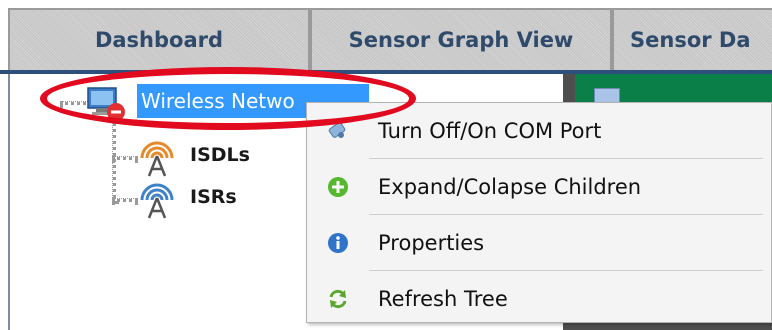  I want to click on menu-item-turn-off-on-com-port-label: Turn Off/On COM Port, so click(490, 131).